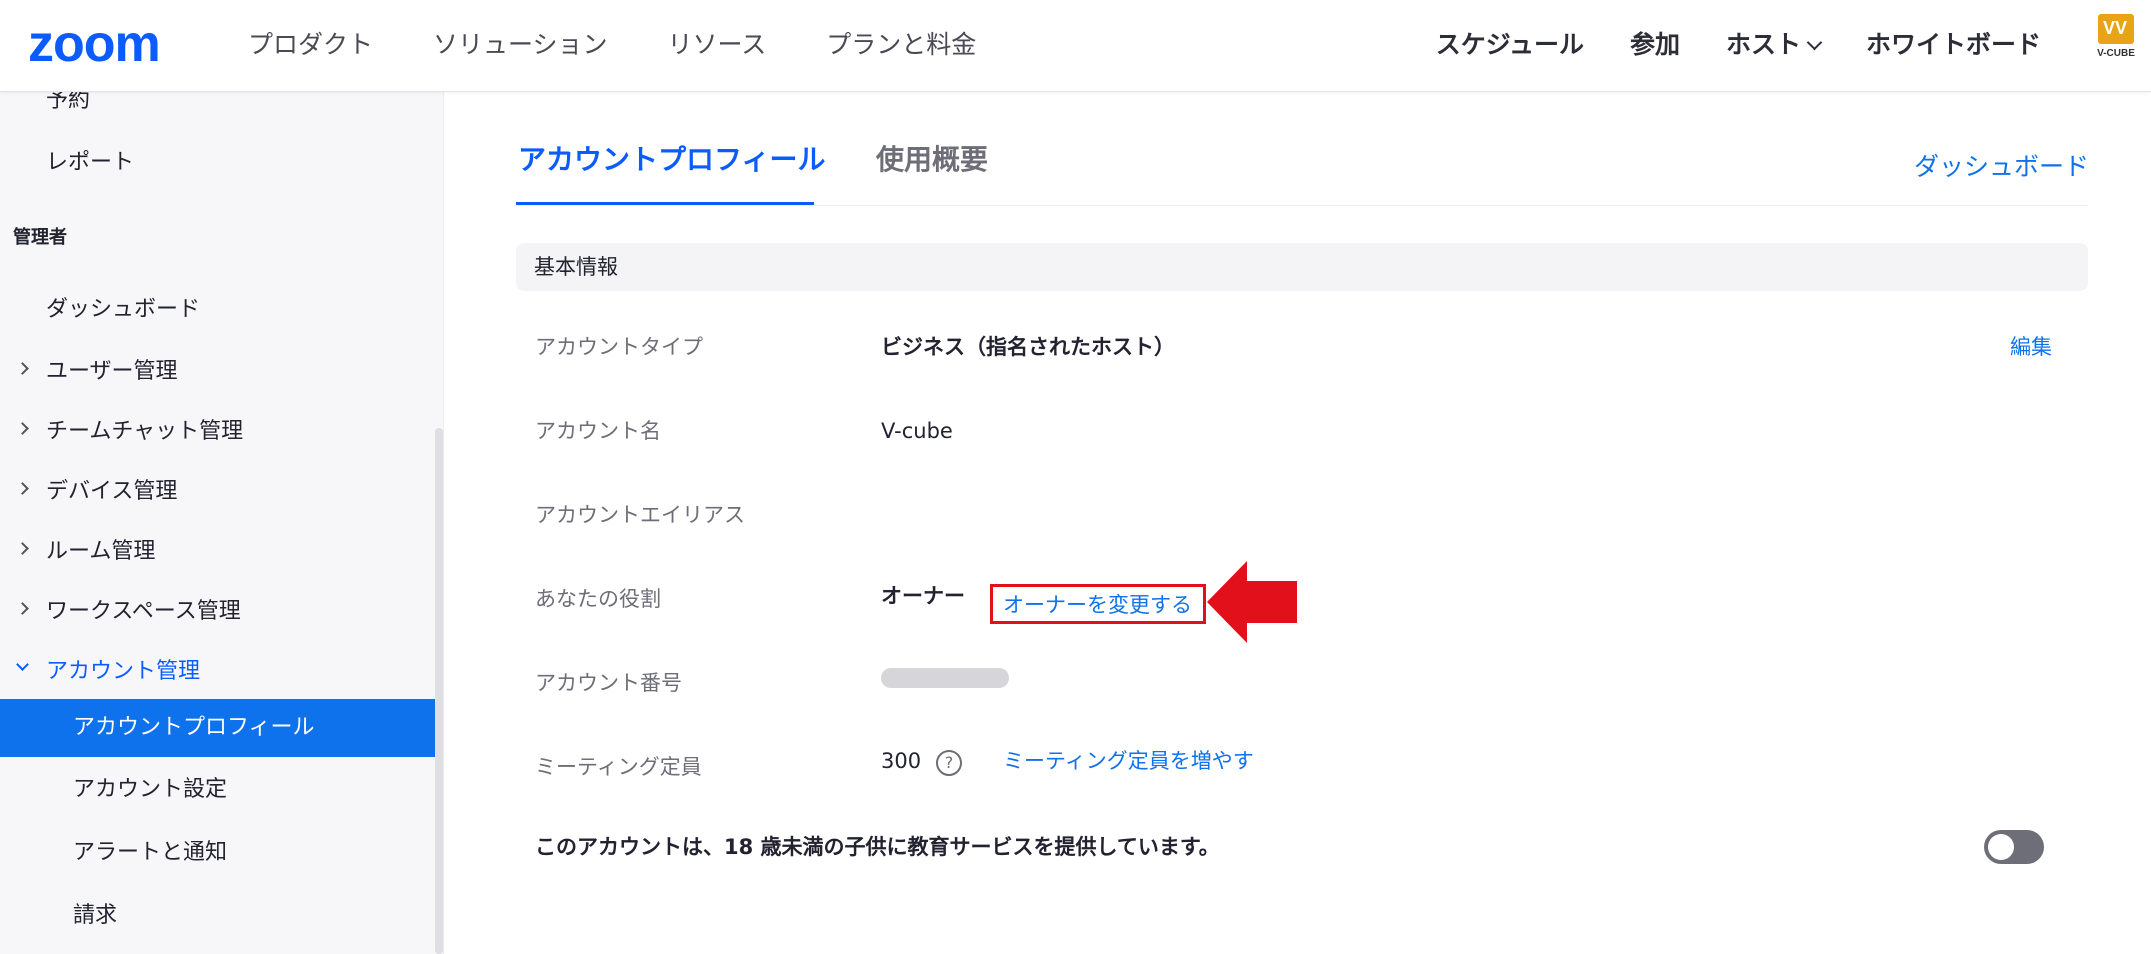  Describe the element at coordinates (123, 671) in the screenshot. I see `sidebar-group-label: アカウント管理` at that location.